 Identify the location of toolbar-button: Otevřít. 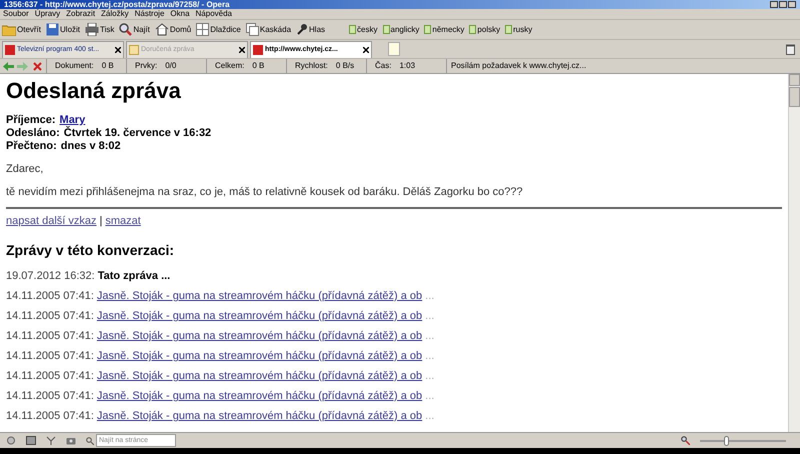
(22, 30).